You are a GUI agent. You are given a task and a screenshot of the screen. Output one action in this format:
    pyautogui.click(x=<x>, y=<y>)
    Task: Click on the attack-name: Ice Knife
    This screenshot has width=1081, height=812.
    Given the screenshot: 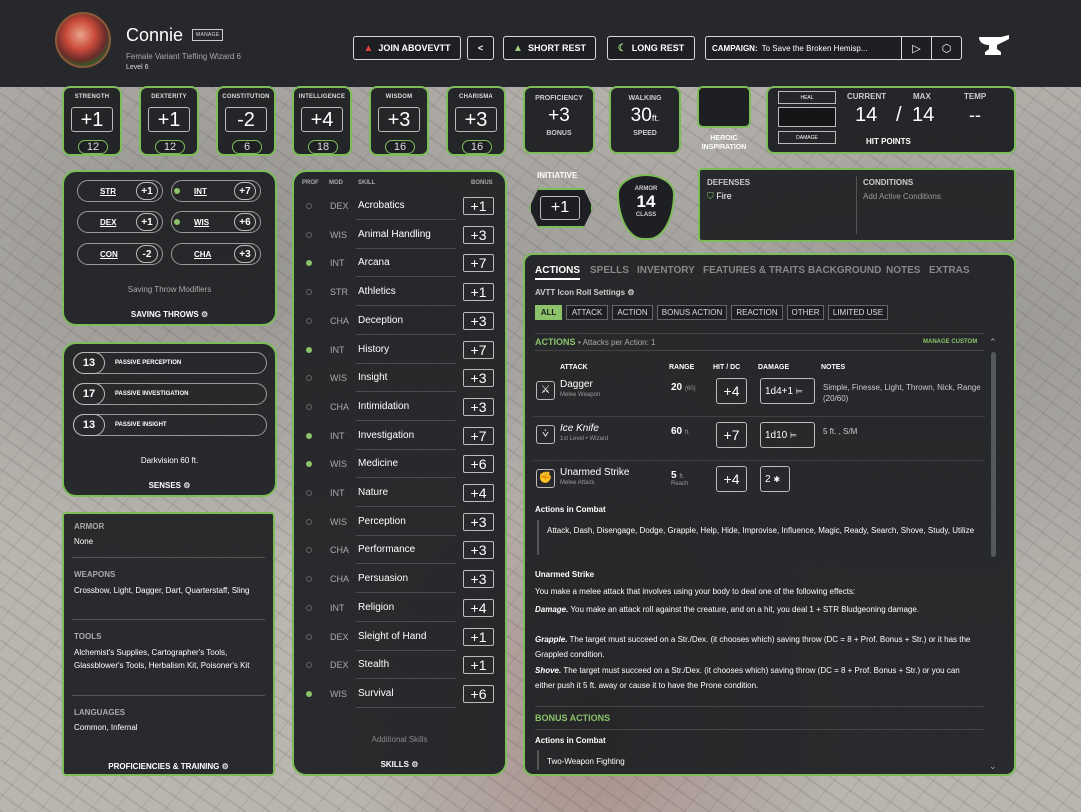 What is the action you would take?
    pyautogui.click(x=579, y=428)
    